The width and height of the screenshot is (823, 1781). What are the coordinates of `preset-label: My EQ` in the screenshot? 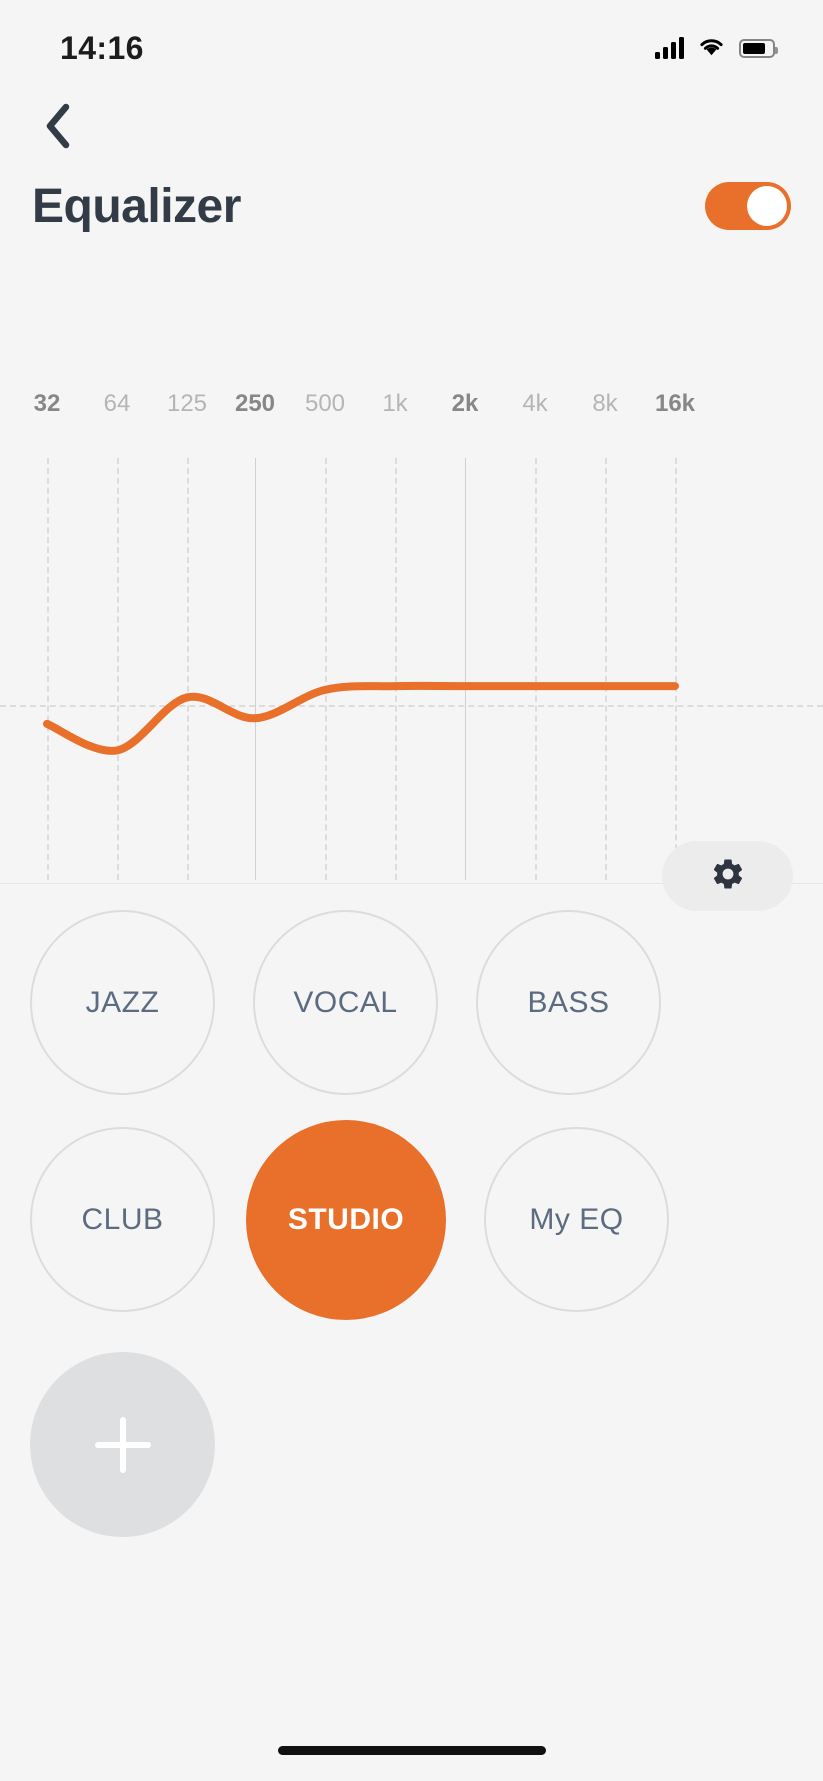 It's located at (576, 1219).